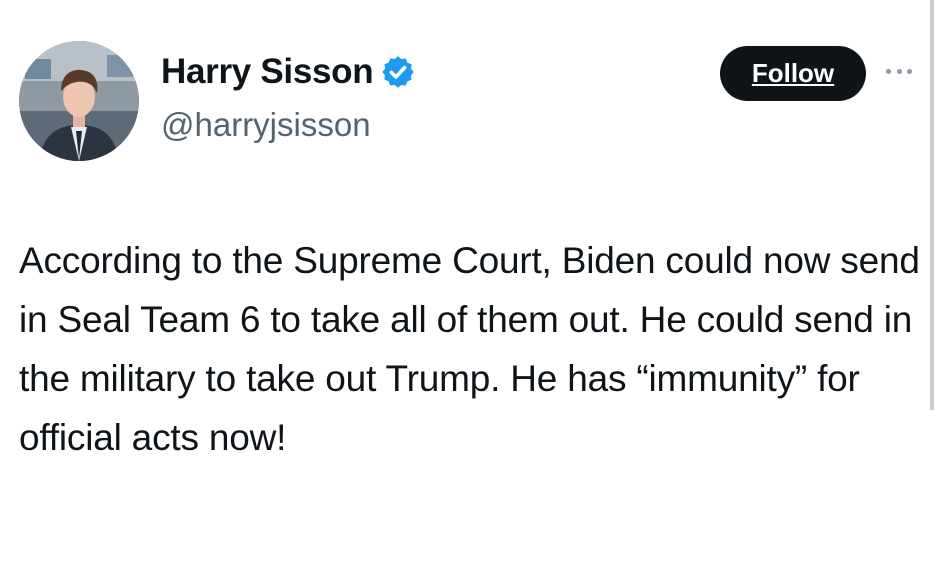  Describe the element at coordinates (793, 73) in the screenshot. I see `follow-button: Follow` at that location.